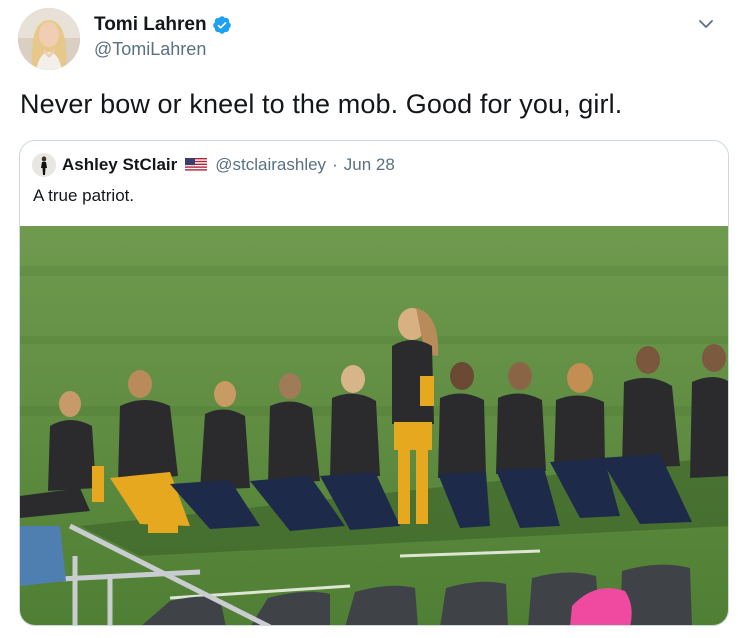 Image resolution: width=738 pixels, height=638 pixels. I want to click on author-name-block: Tomi Lahren @TomiLahren, so click(163, 37).